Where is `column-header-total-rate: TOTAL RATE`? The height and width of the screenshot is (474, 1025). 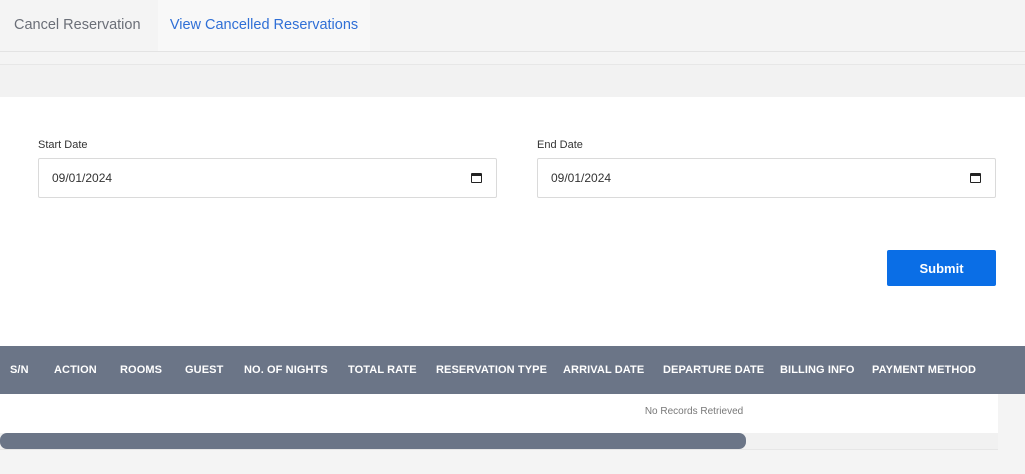
column-header-total-rate: TOTAL RATE is located at coordinates (382, 370).